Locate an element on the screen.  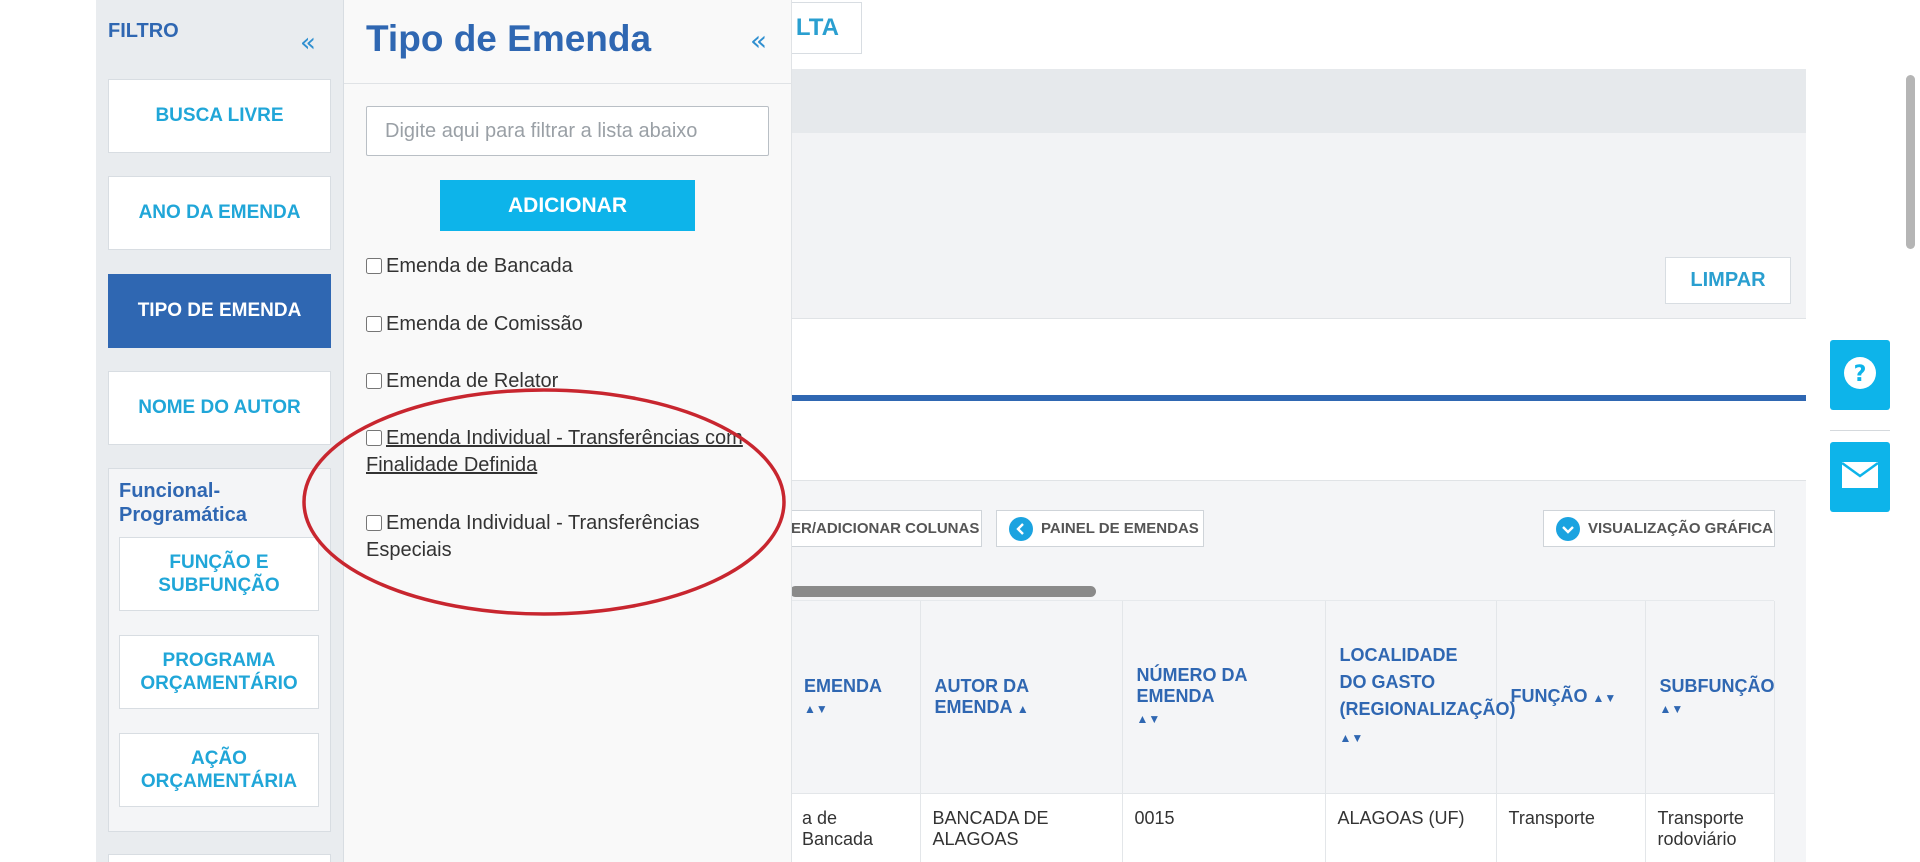
table-cell: 0015 is located at coordinates (1224, 827).